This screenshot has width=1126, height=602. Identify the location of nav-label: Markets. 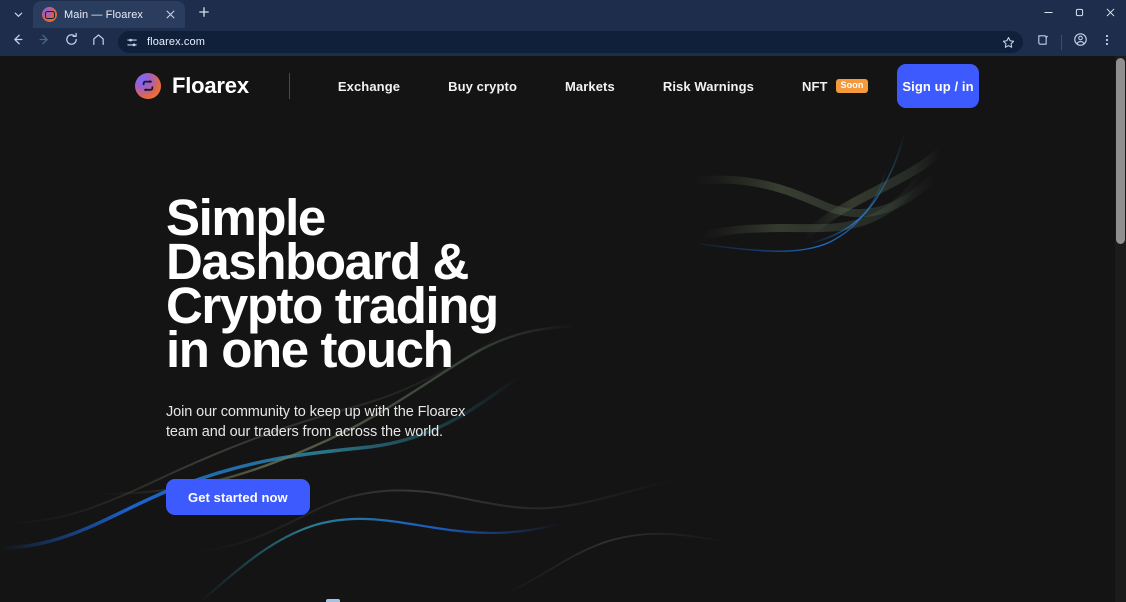
(589, 86).